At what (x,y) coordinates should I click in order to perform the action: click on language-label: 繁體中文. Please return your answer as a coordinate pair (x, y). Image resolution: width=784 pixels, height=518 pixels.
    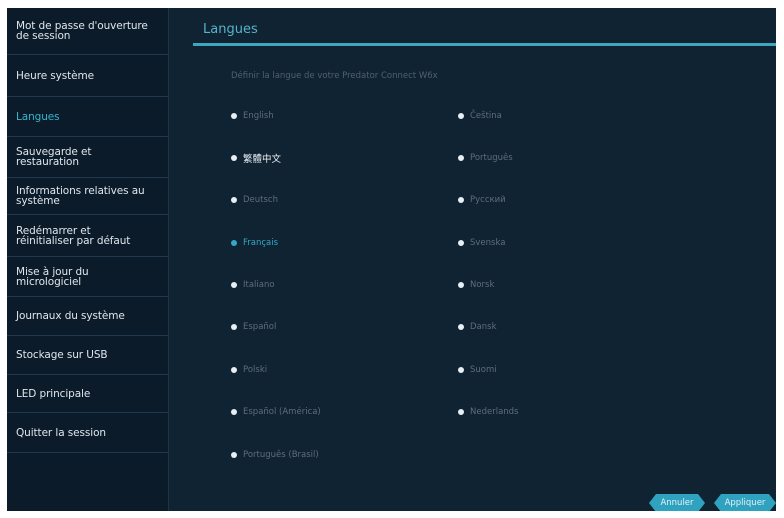
    Looking at the image, I should click on (262, 159).